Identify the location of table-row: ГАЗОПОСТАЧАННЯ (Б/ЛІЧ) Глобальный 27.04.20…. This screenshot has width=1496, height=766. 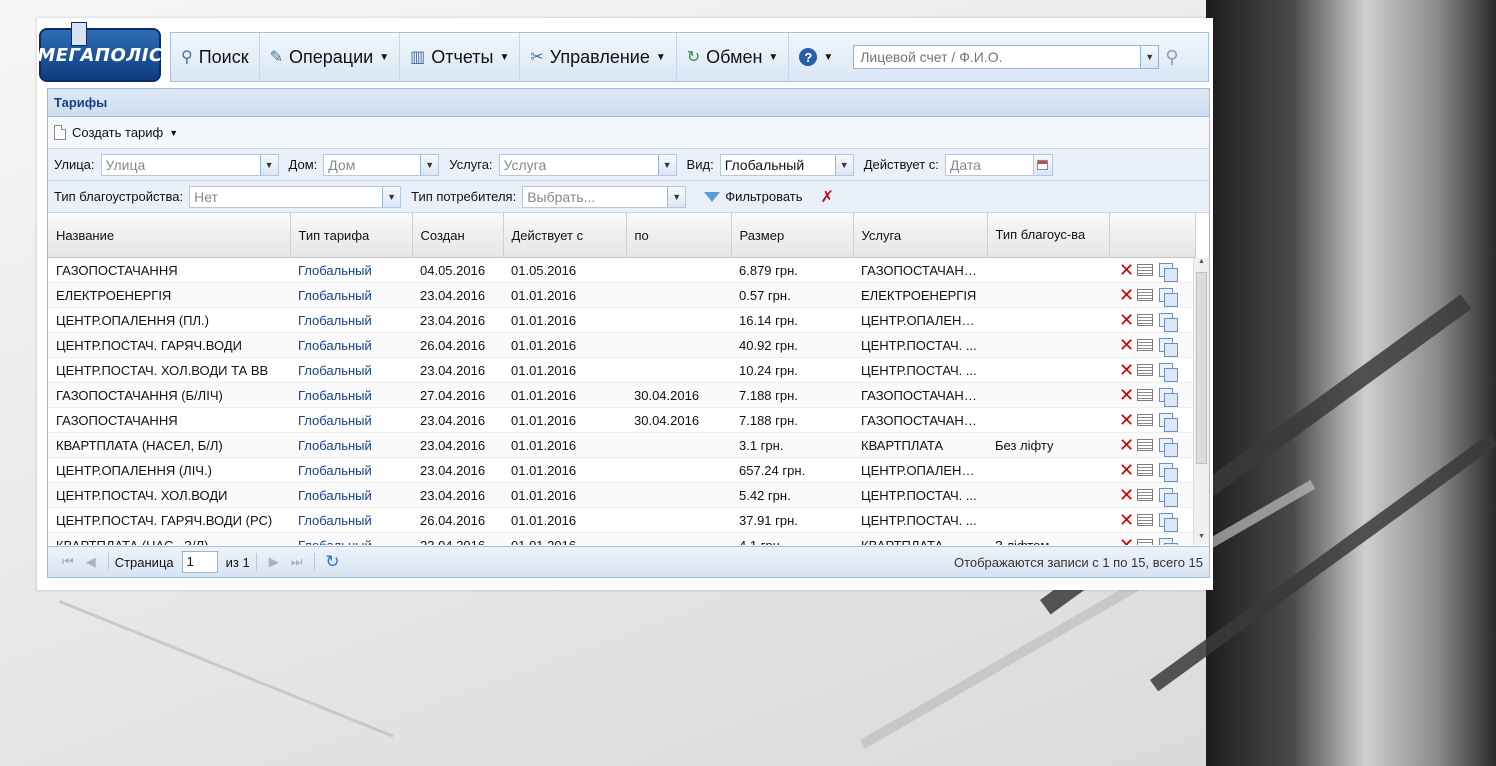
(621, 395).